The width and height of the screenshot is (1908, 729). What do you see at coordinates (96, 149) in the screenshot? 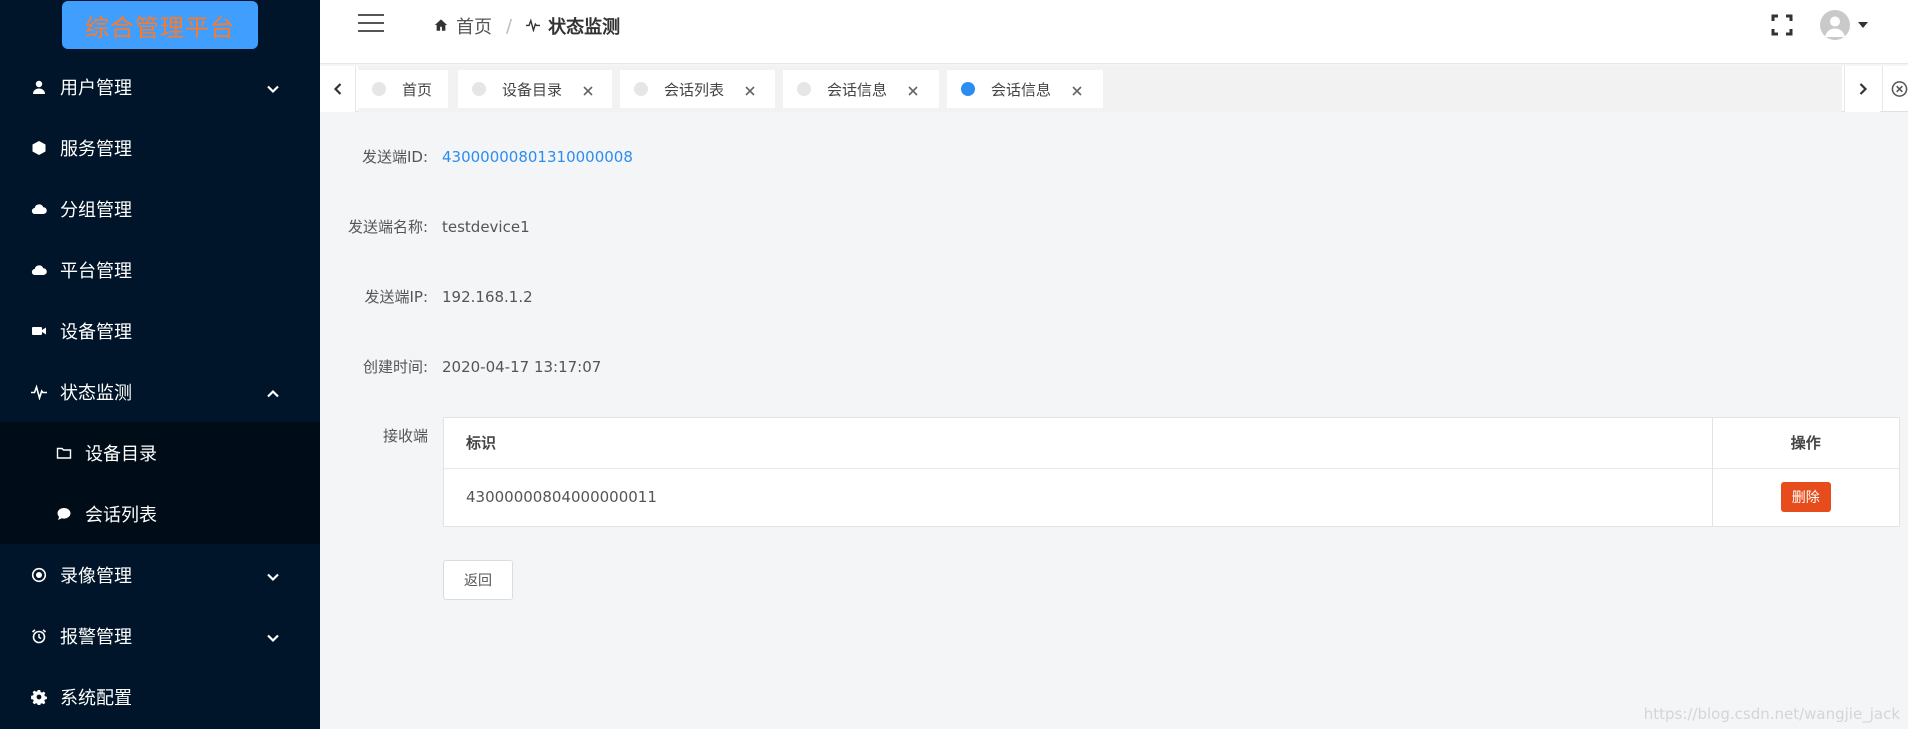
I see `sidebar-item-label: 服务管理` at bounding box center [96, 149].